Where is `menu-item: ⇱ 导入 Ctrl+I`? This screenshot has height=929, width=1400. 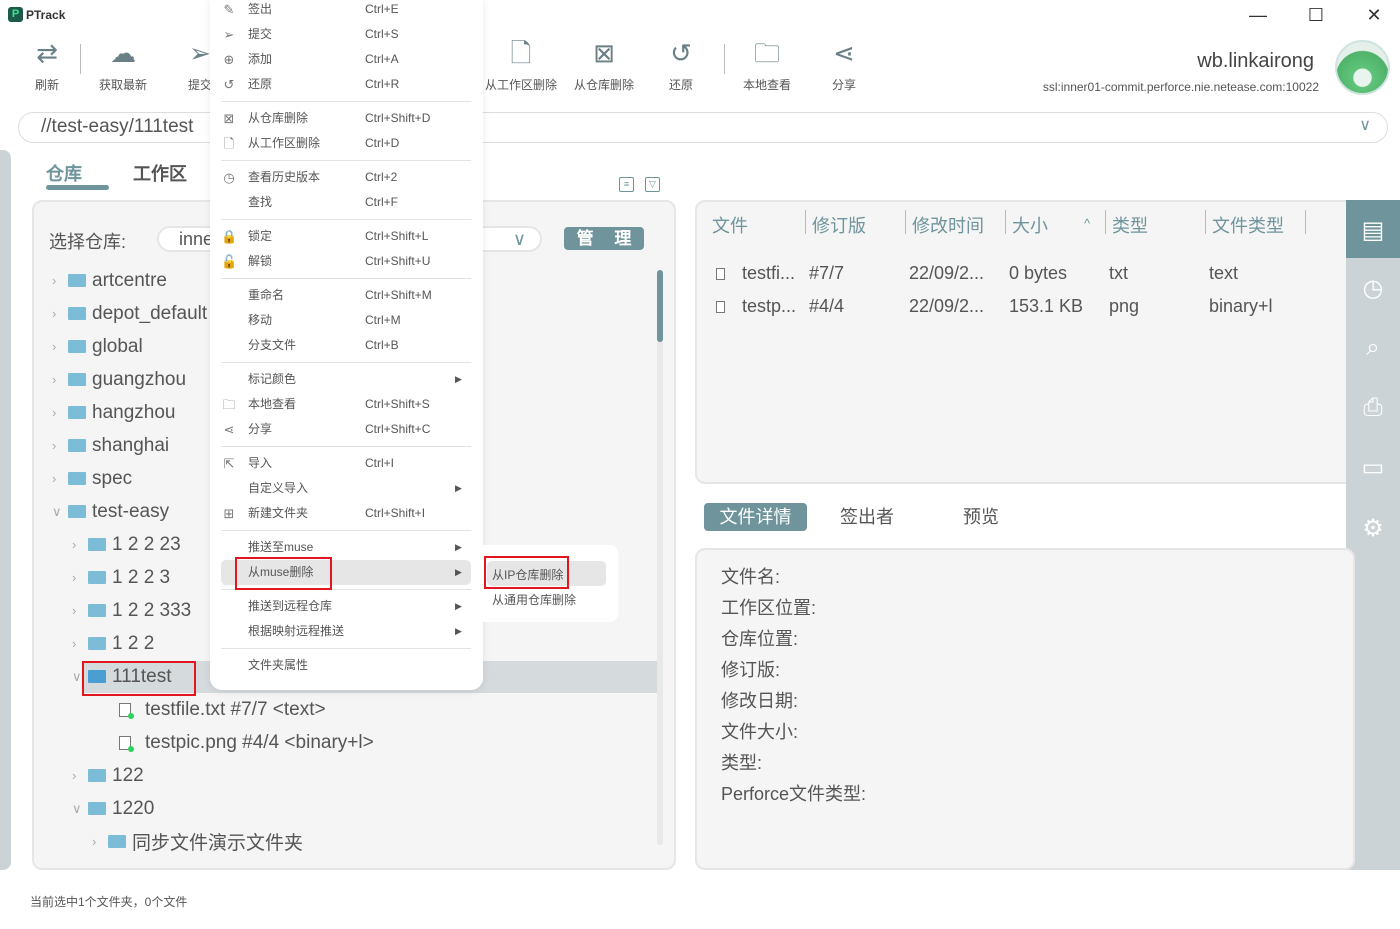
menu-item: ⇱ 导入 Ctrl+I is located at coordinates (346, 463).